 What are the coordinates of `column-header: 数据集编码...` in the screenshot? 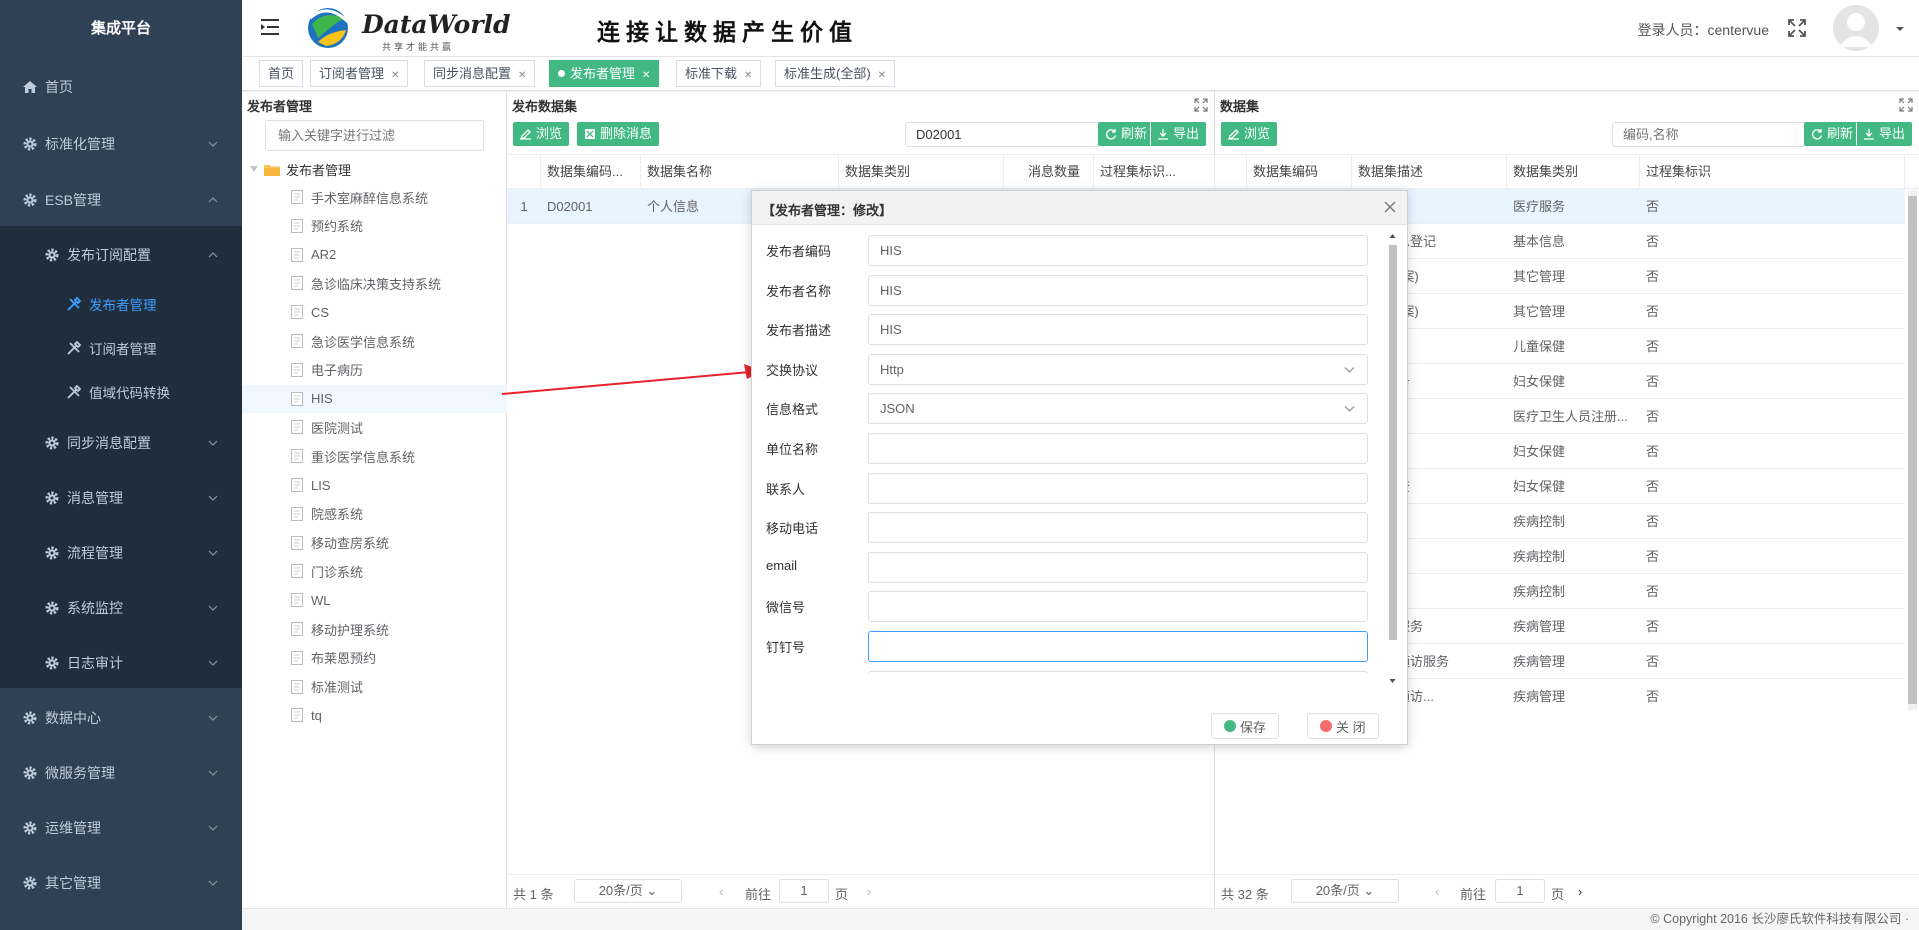 It's located at (591, 172).